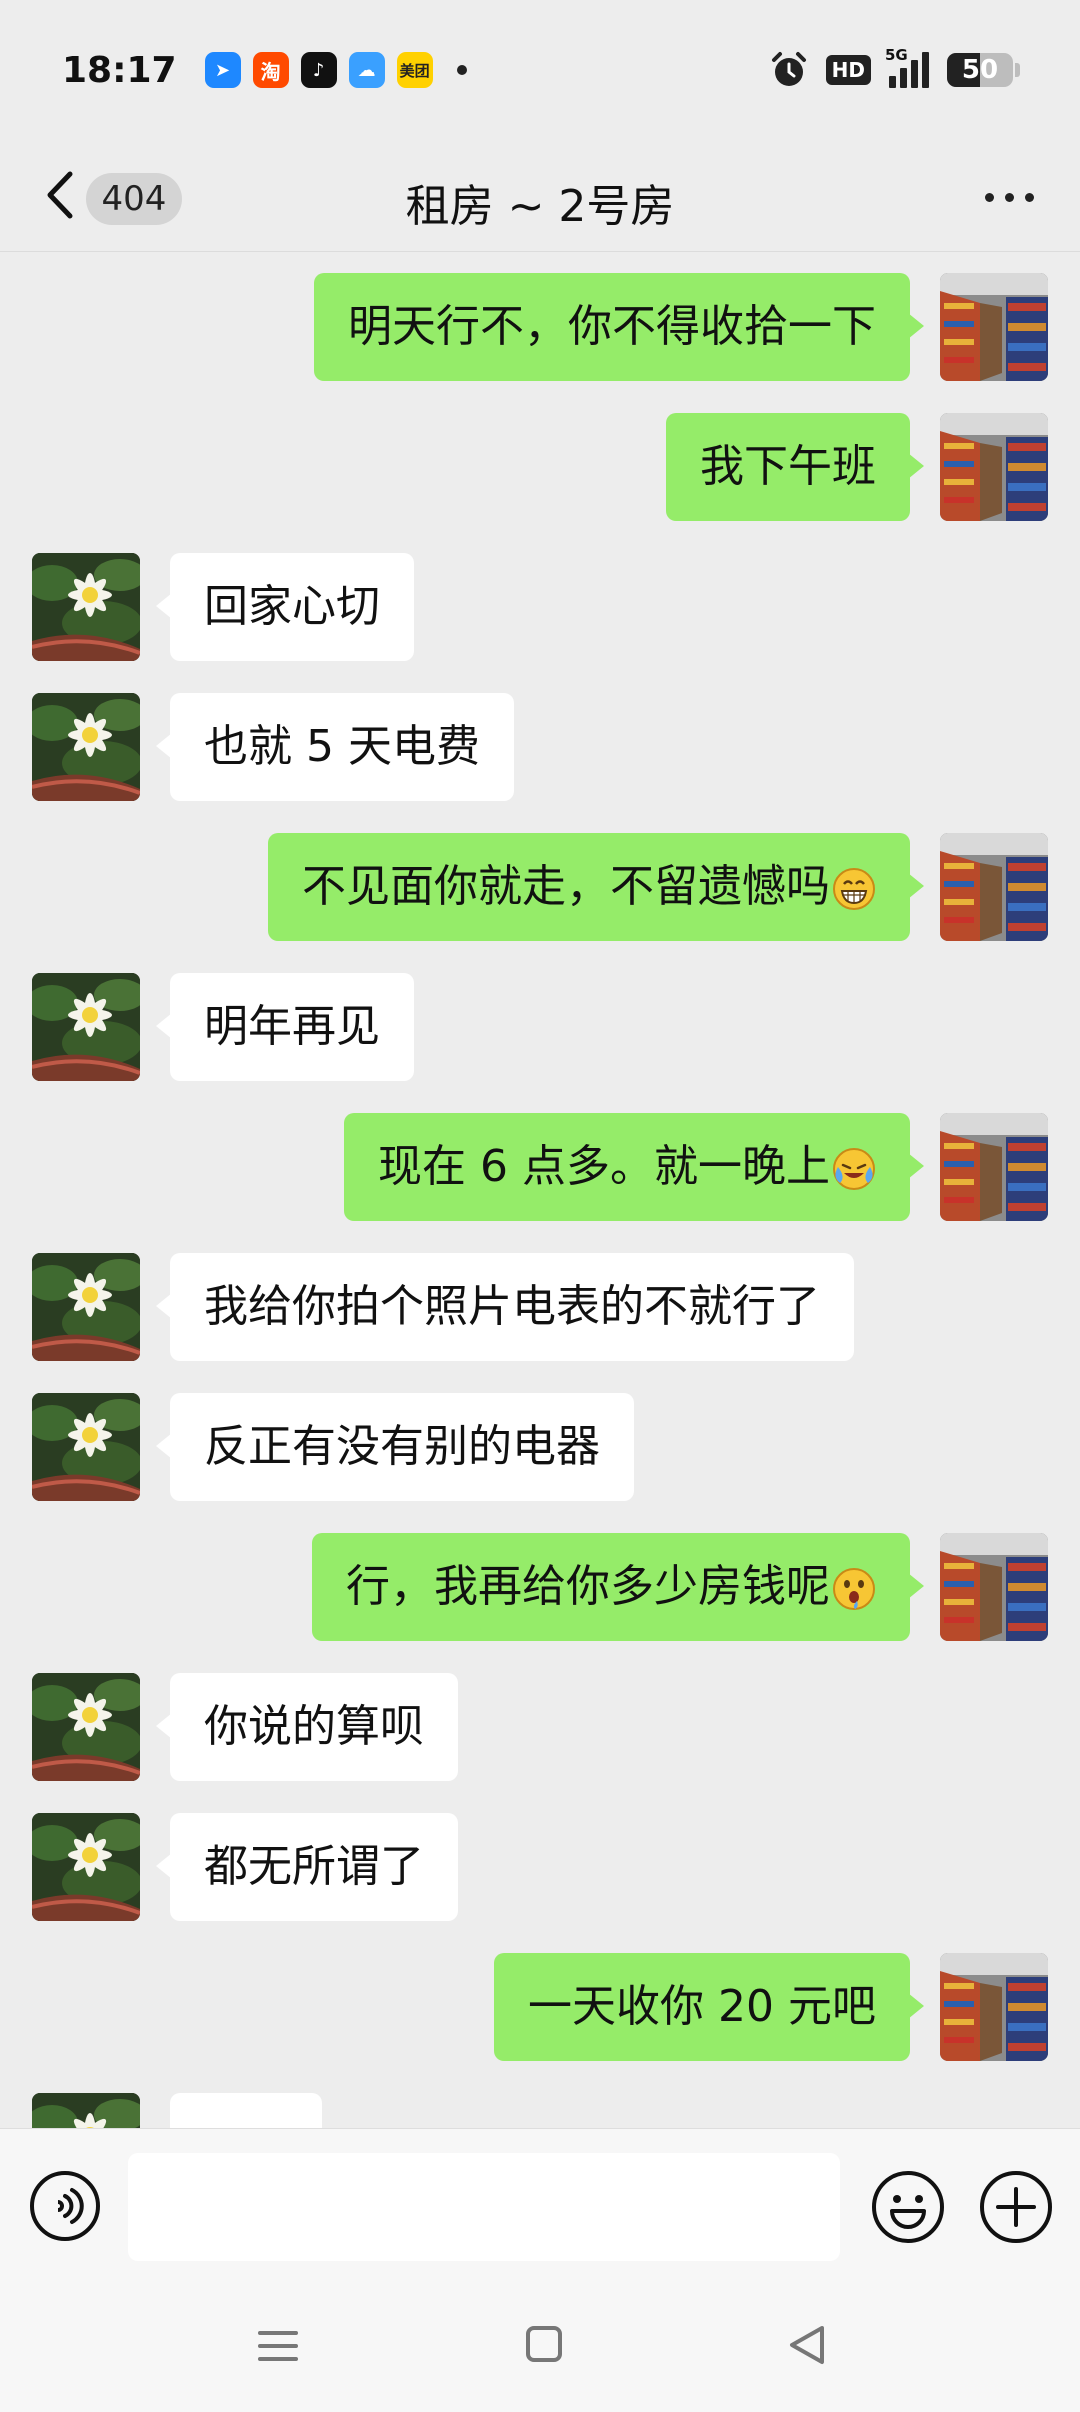 The height and width of the screenshot is (2412, 1080). I want to click on incoming-message: 回家心切, so click(540, 607).